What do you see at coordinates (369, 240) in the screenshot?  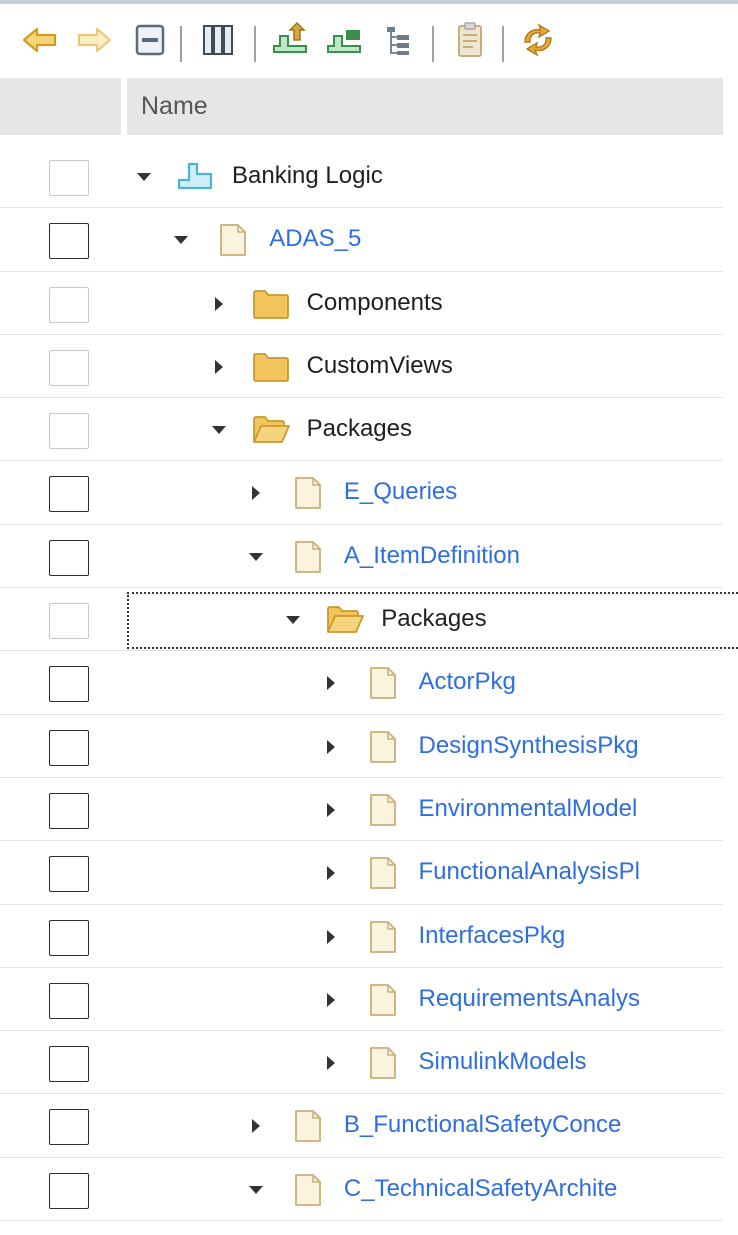 I see `tree-row: ADAS_5` at bounding box center [369, 240].